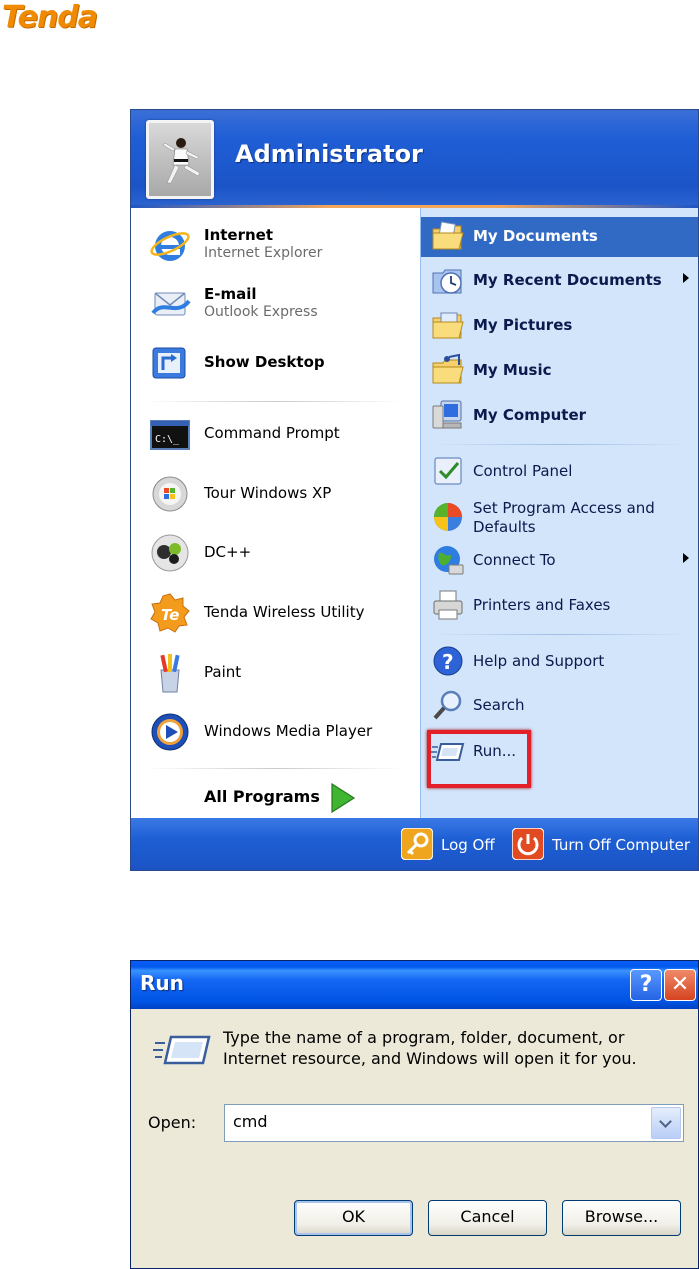 The image size is (699, 1269). I want to click on recent-tour-windows: Tour Windows XP, so click(279, 494).